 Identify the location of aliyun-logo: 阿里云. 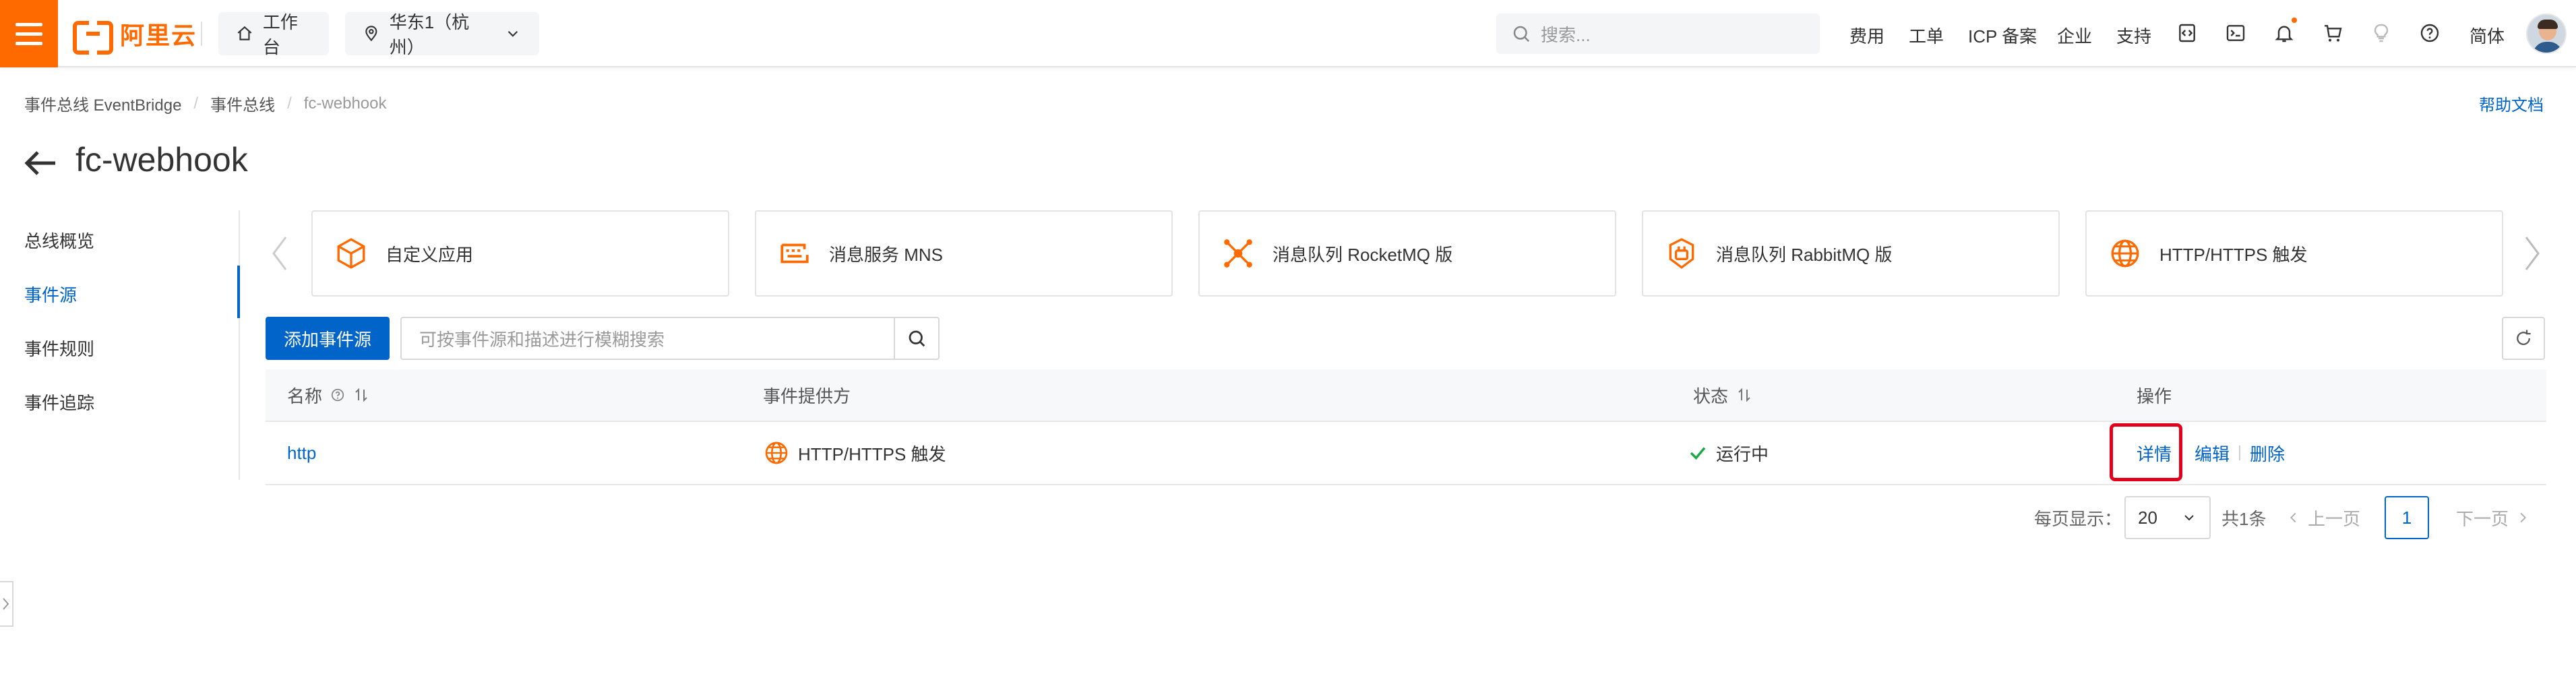
(135, 36).